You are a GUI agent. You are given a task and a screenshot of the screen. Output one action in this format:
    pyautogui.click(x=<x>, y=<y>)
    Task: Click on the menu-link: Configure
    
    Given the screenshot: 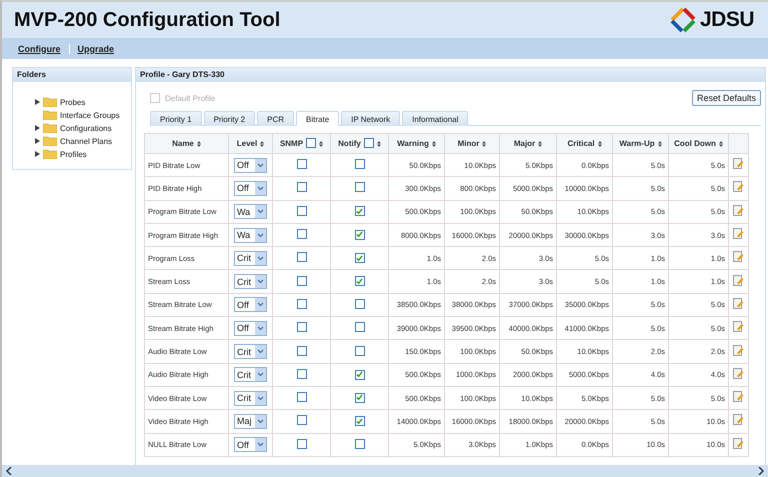 What is the action you would take?
    pyautogui.click(x=39, y=49)
    